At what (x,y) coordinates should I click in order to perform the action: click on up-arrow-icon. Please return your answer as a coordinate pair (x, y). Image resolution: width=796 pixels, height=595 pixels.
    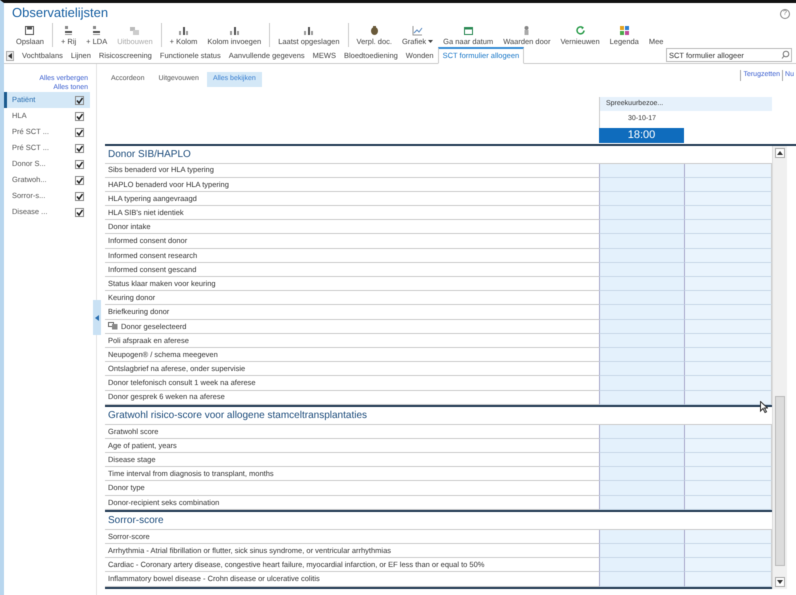
    Looking at the image, I should click on (780, 152).